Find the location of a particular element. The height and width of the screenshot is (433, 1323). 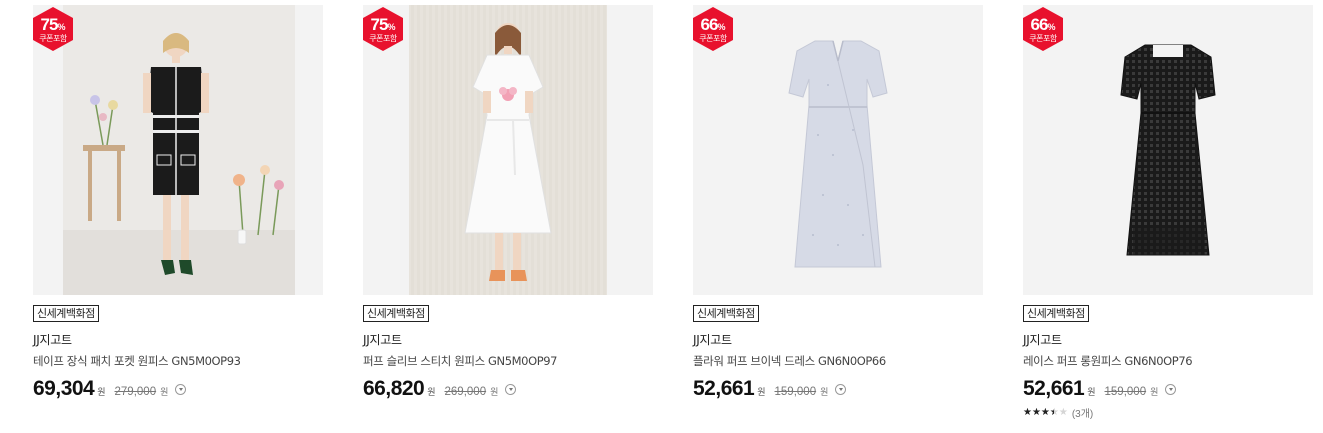

sale-price: 69,304 is located at coordinates (64, 388).